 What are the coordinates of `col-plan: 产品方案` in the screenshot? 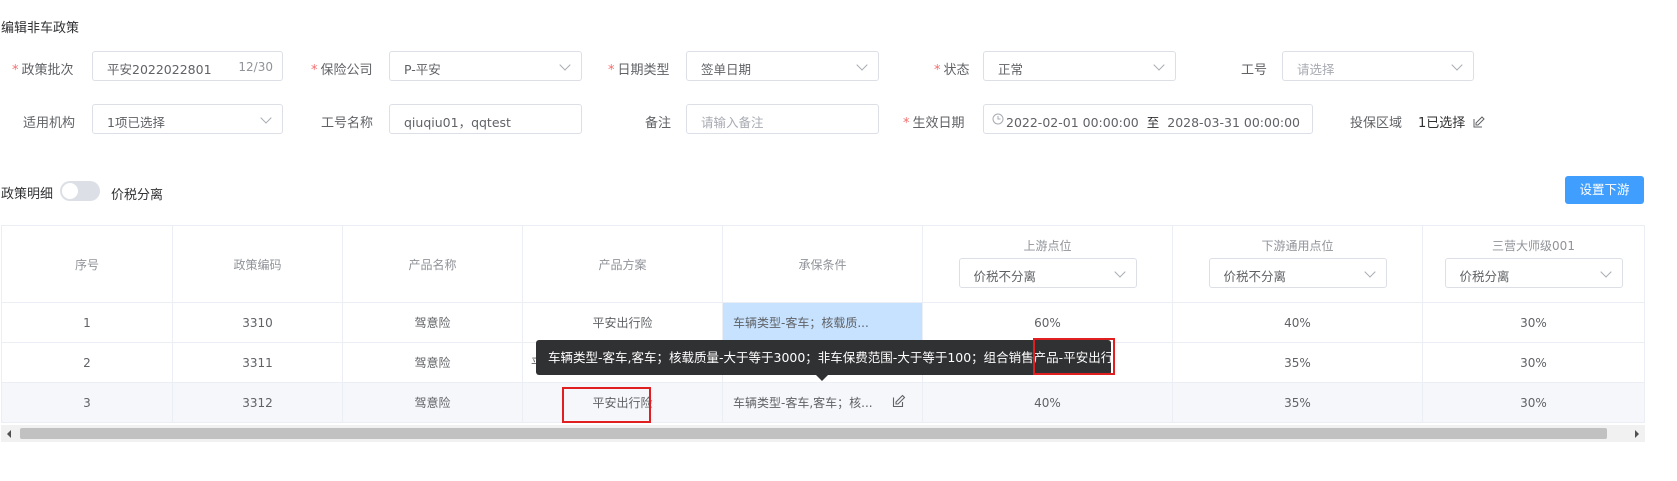 It's located at (622, 264).